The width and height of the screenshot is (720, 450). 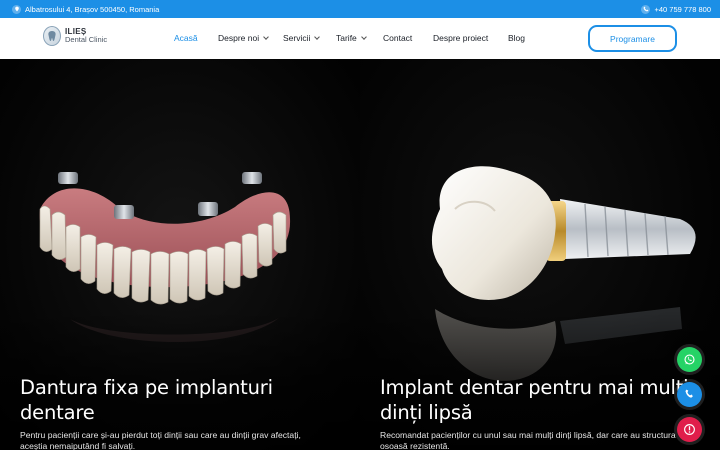 I want to click on nav-label: Servicii, so click(x=297, y=38).